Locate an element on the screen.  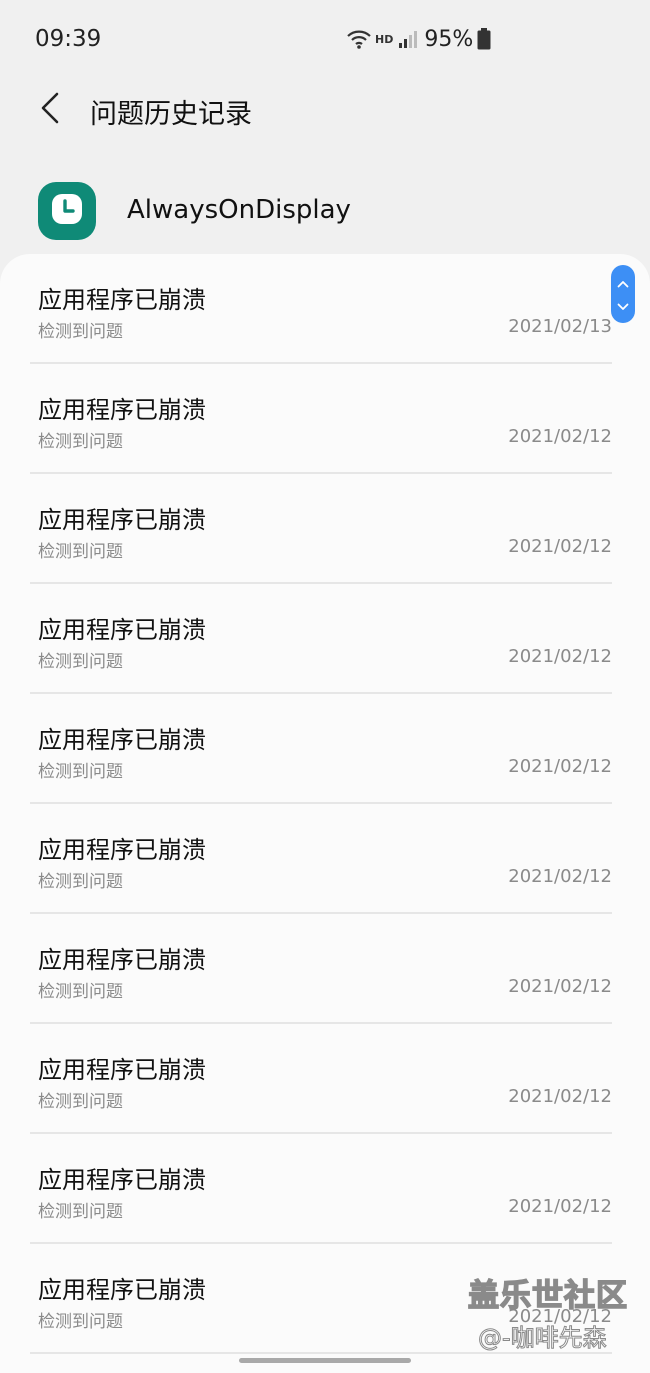
app-bar: 问题历史记录 is located at coordinates (325, 111).